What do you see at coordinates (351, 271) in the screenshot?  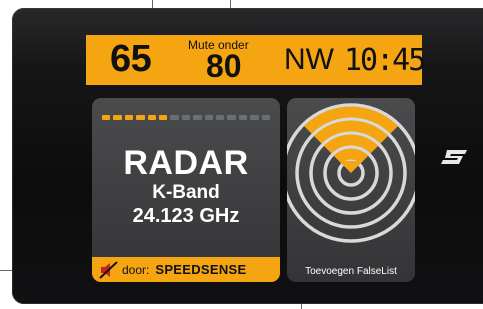 I see `add-false-list-label: Toevoegen FalseList` at bounding box center [351, 271].